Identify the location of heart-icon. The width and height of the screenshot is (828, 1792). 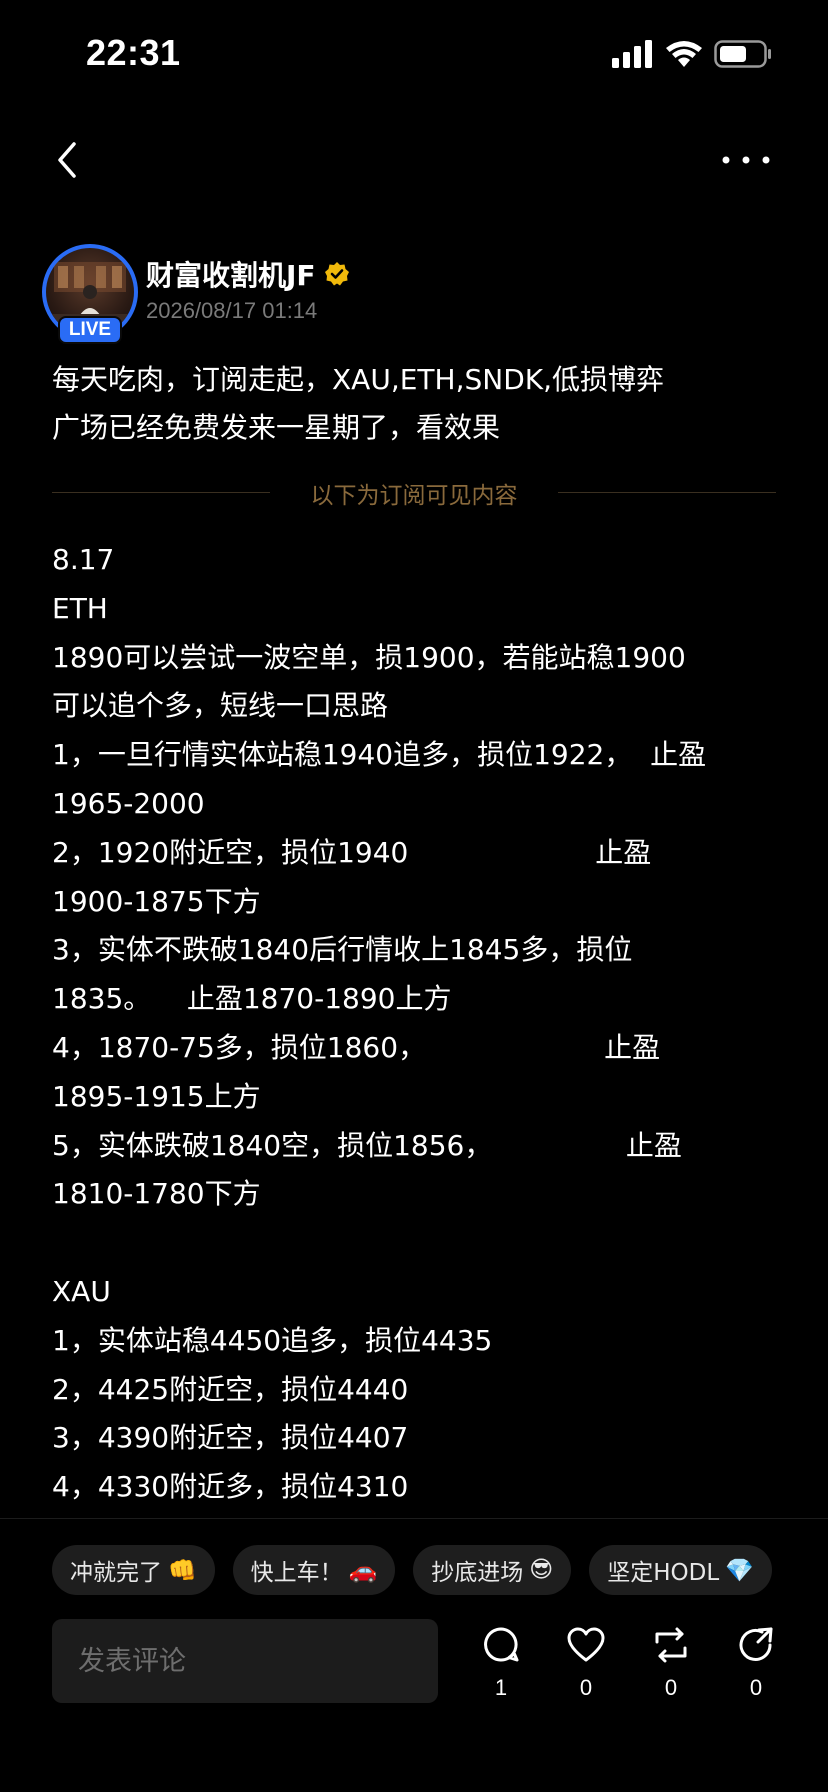
(586, 1644).